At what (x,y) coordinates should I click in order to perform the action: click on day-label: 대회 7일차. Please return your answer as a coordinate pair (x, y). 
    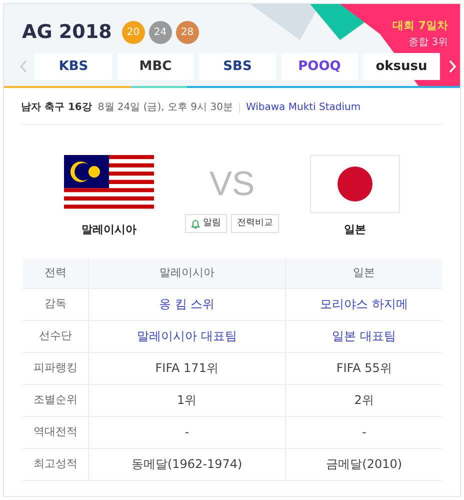
    Looking at the image, I should click on (420, 26).